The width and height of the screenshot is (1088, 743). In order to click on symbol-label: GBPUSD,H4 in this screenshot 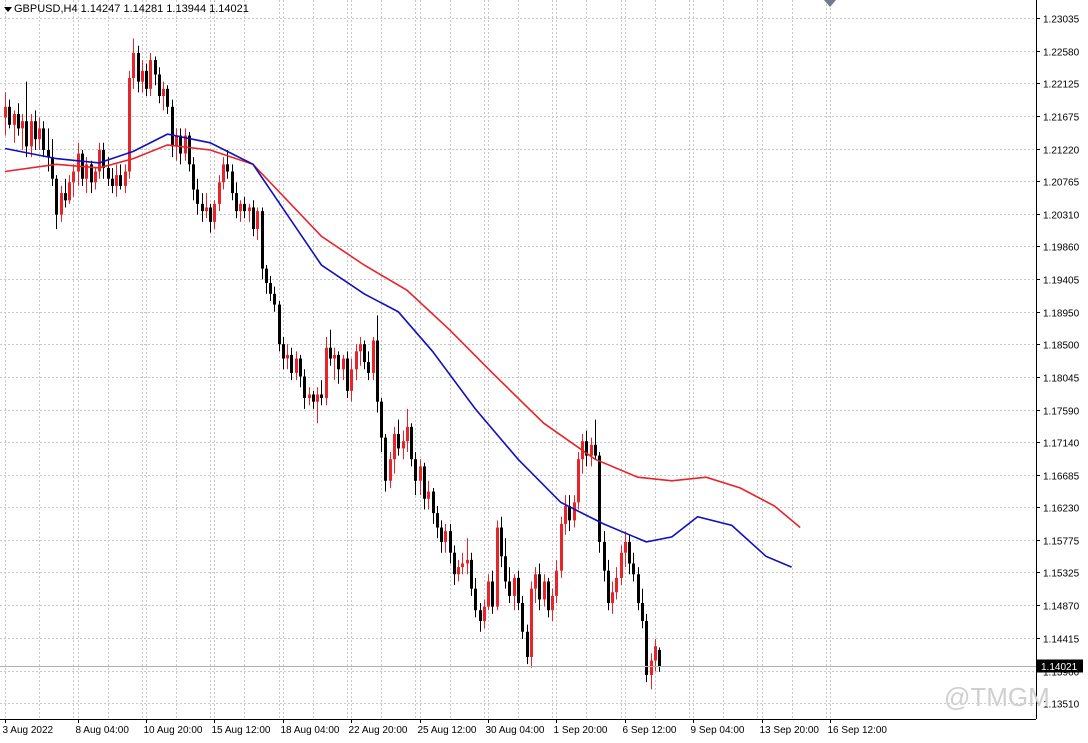, I will do `click(46, 9)`.